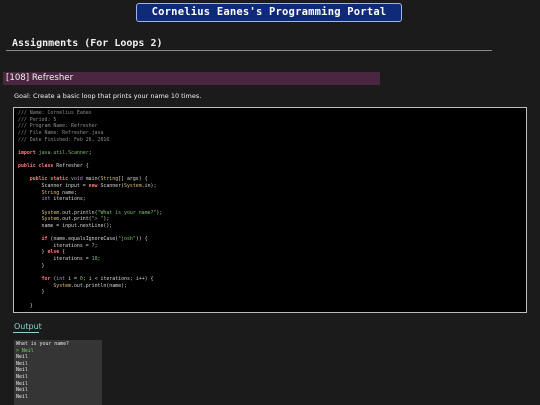  What do you see at coordinates (270, 226) in the screenshot?
I see `code-line: name = input.nextLine();` at bounding box center [270, 226].